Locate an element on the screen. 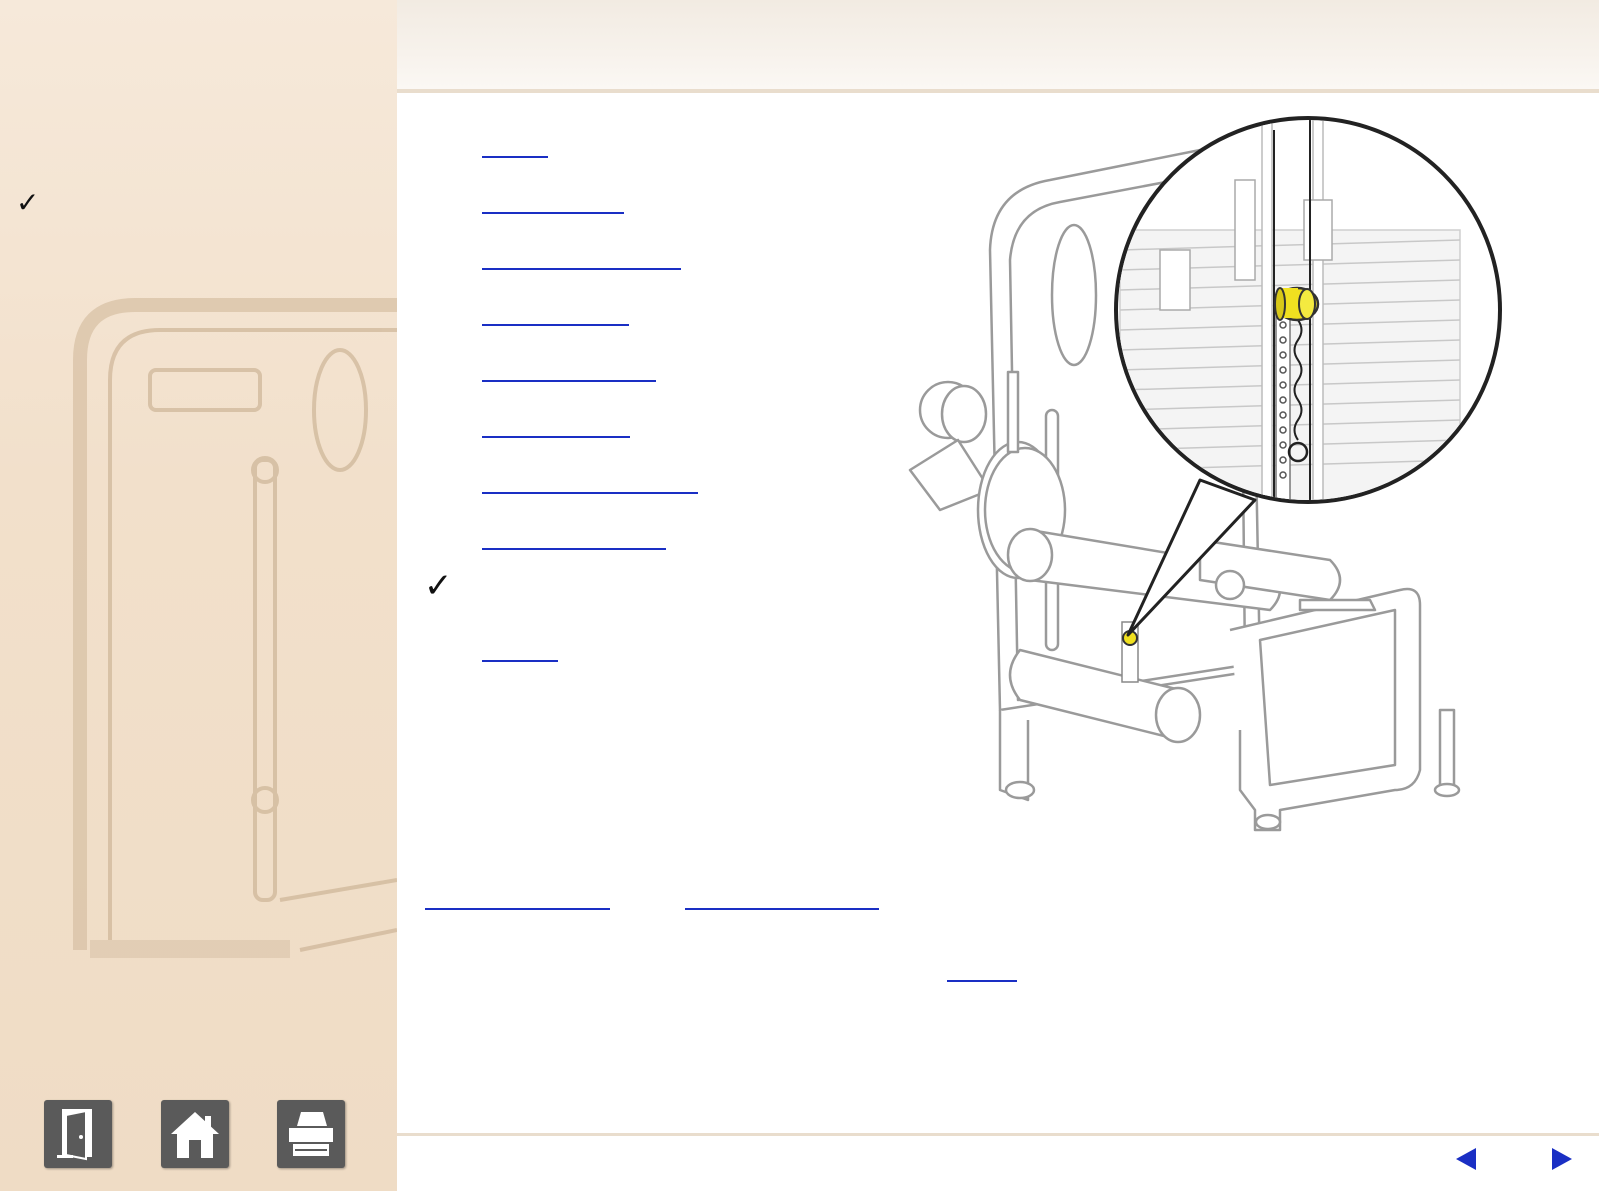  home-icon is located at coordinates (195, 1135).